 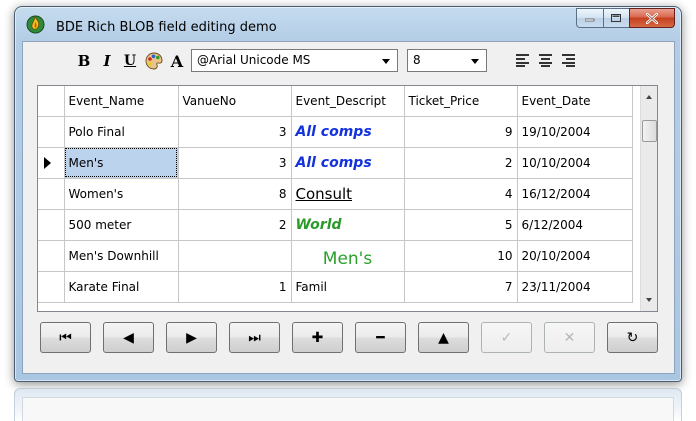 I want to click on bold-button: B, so click(x=84, y=61).